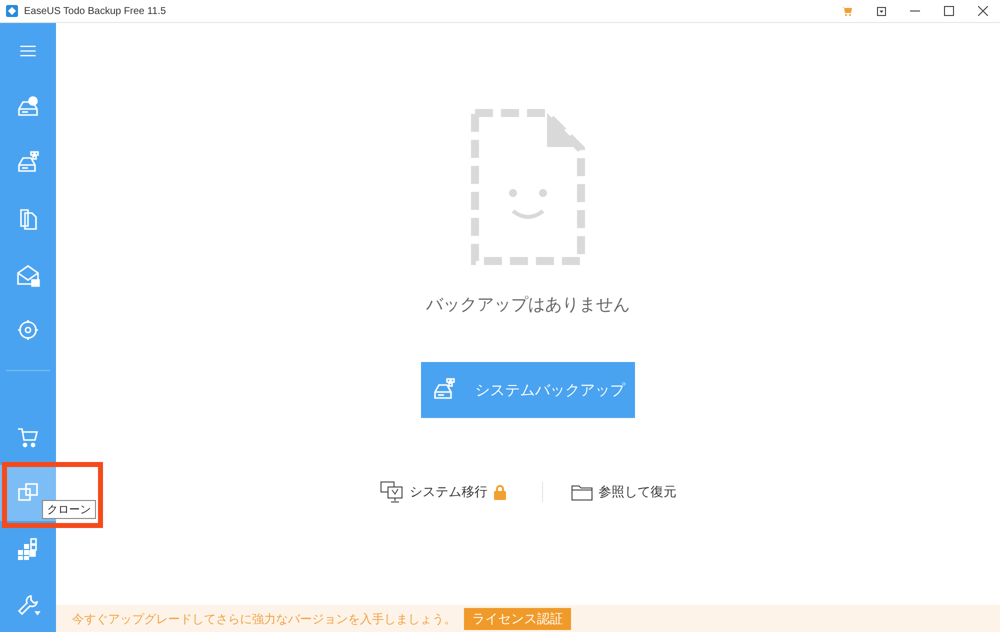  Describe the element at coordinates (443, 492) in the screenshot. I see `action-link: システム移行` at that location.